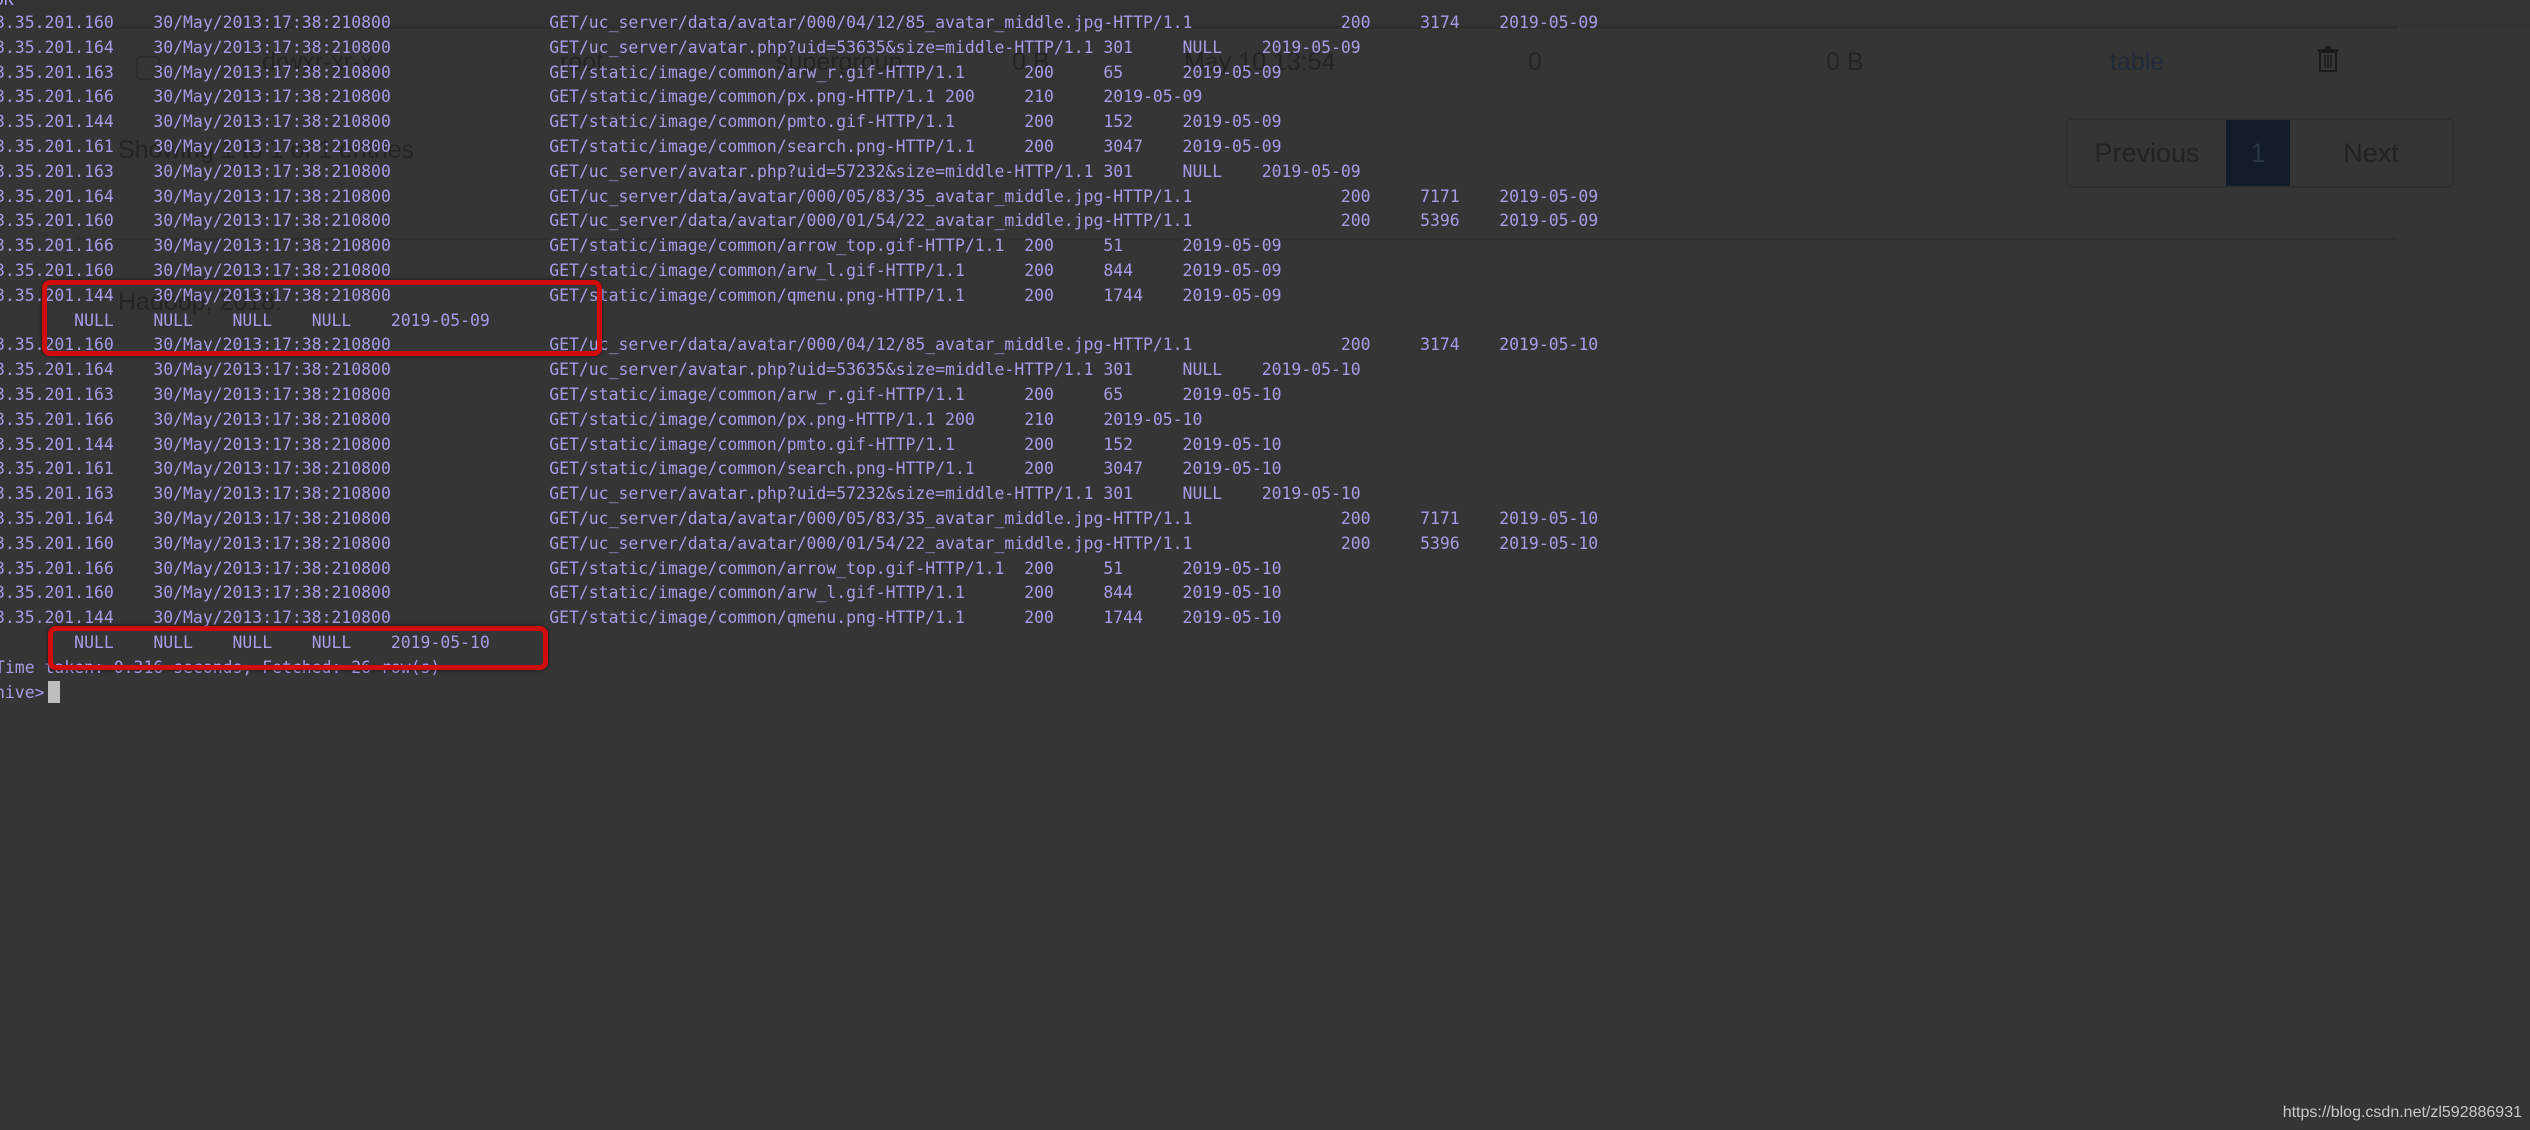 The height and width of the screenshot is (1130, 2530). Describe the element at coordinates (799, 693) in the screenshot. I see `hive-prompt: hive>` at that location.